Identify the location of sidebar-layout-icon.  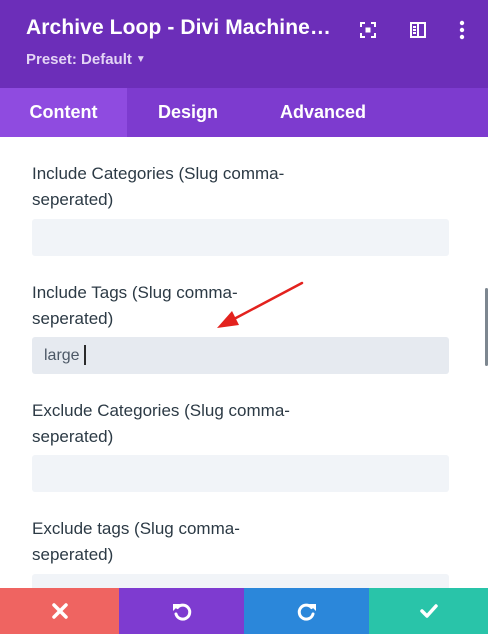
(418, 30).